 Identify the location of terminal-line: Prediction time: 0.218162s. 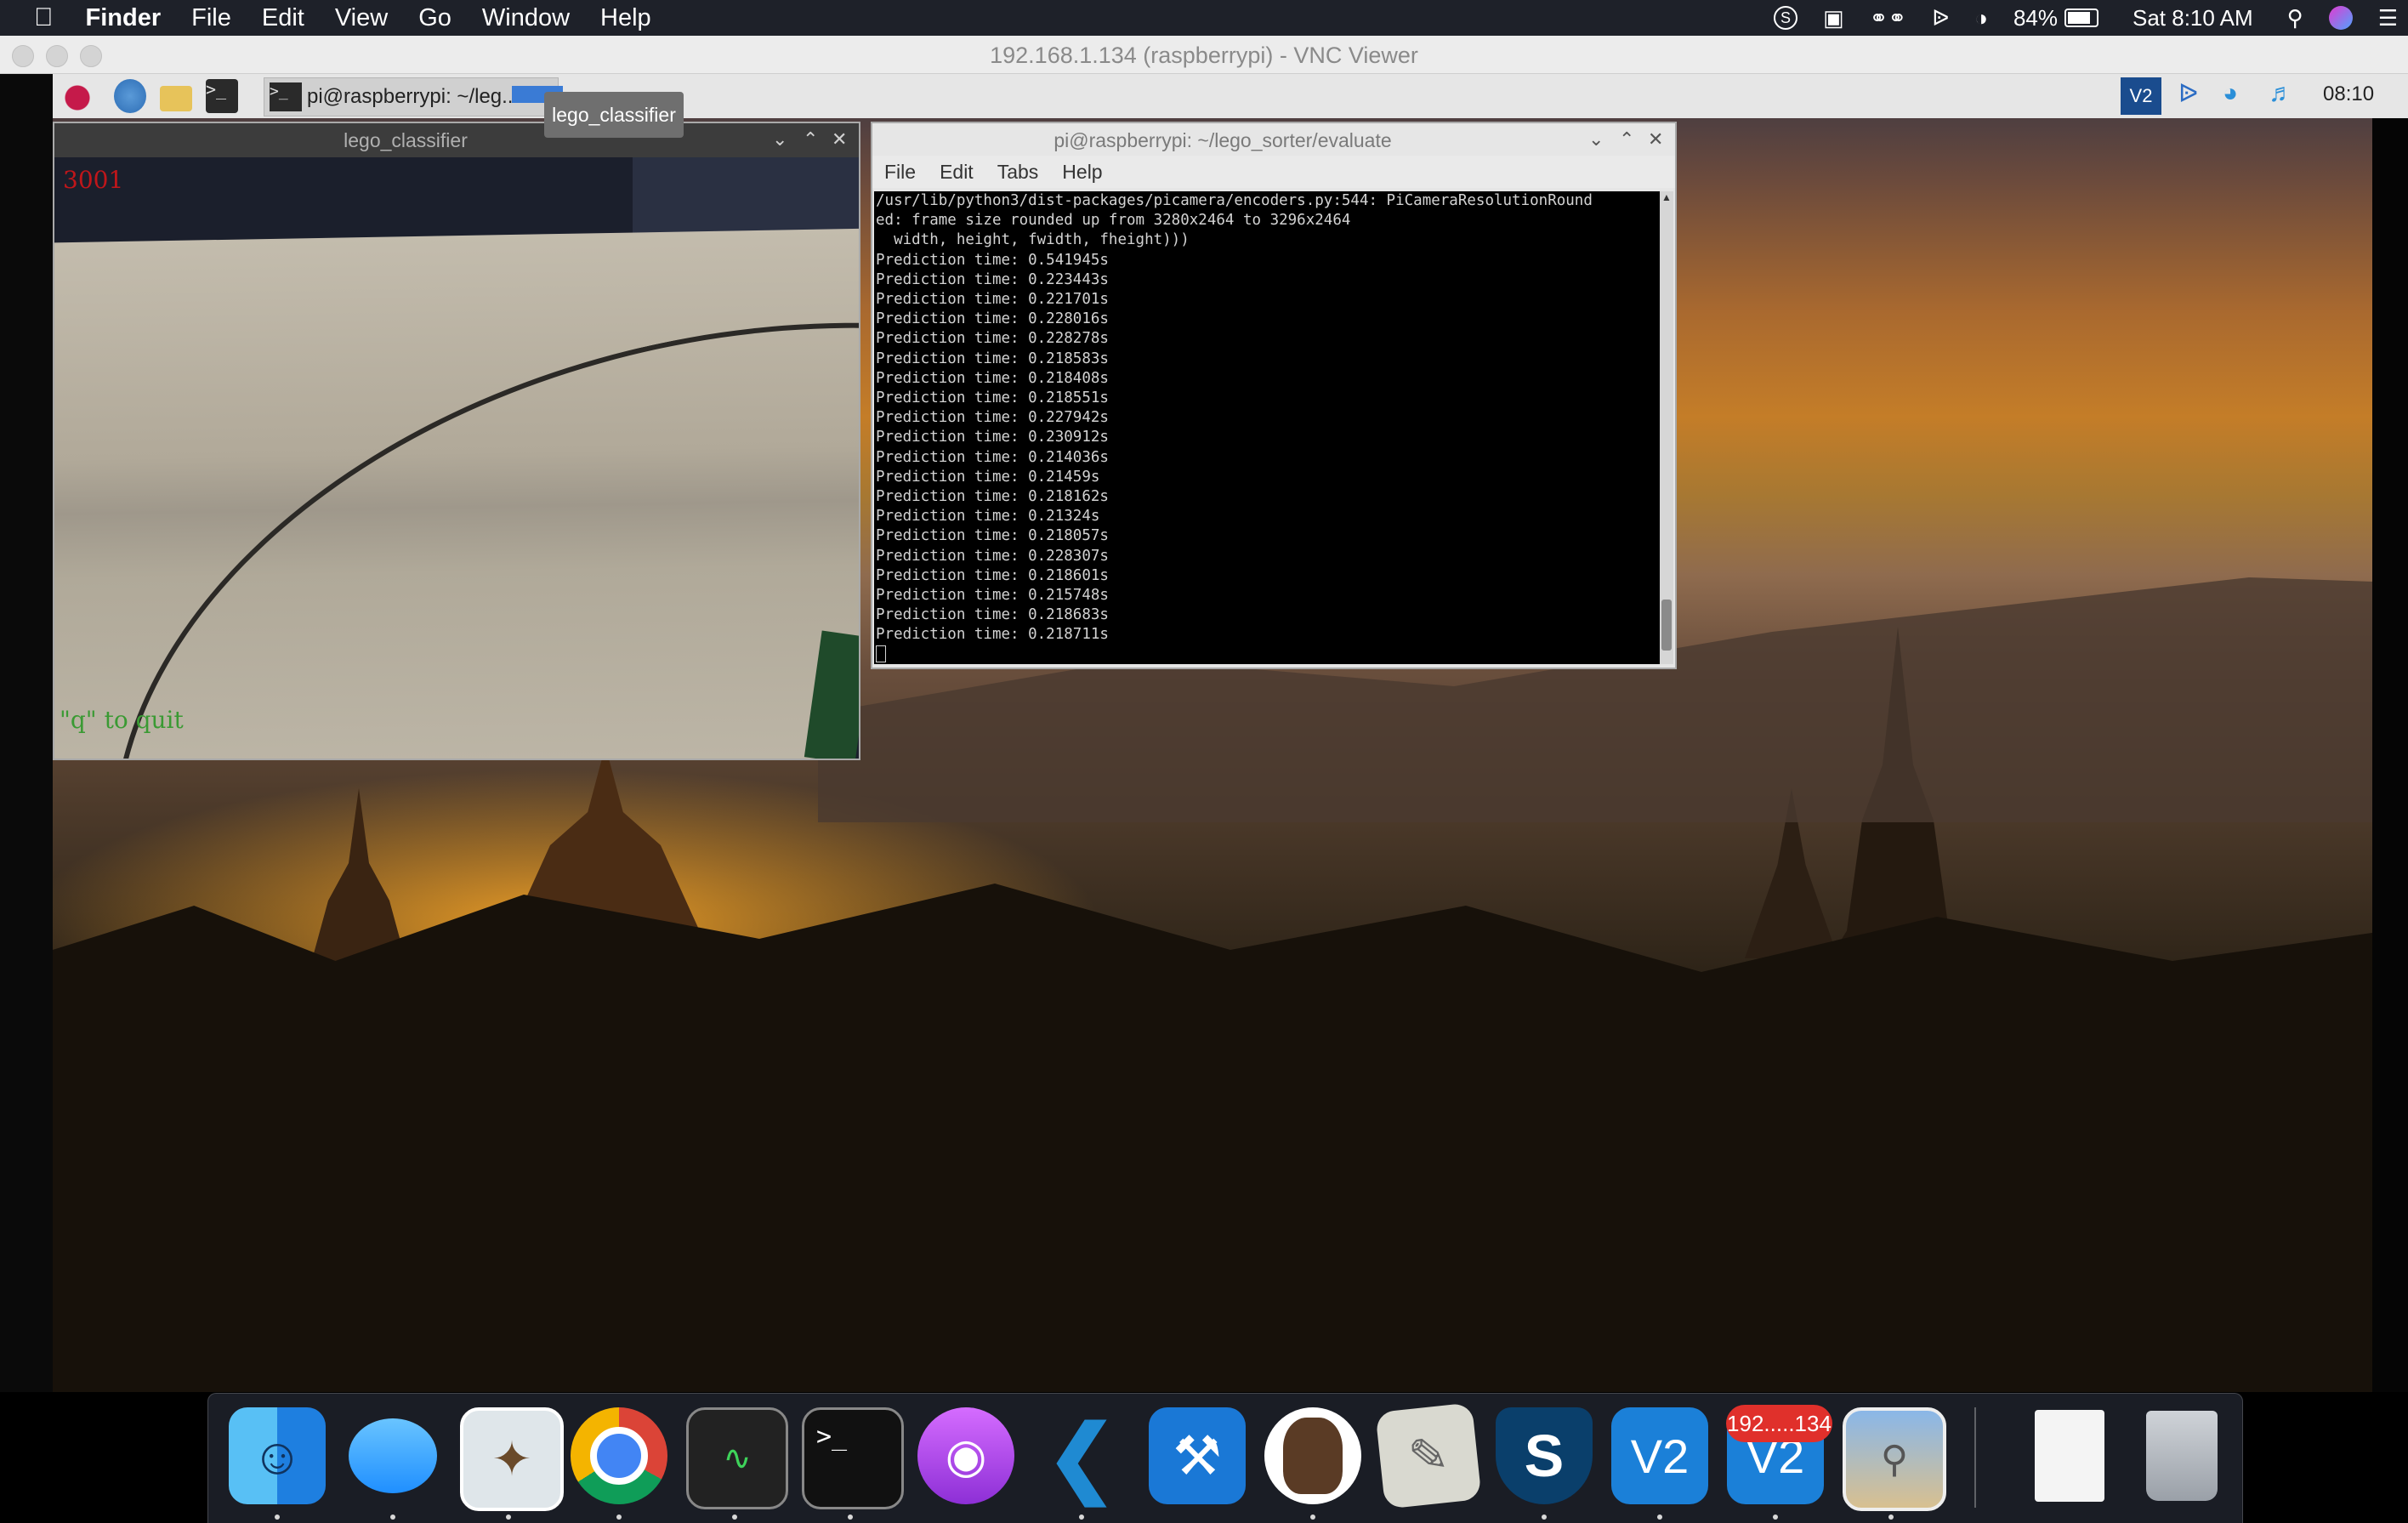
(992, 497).